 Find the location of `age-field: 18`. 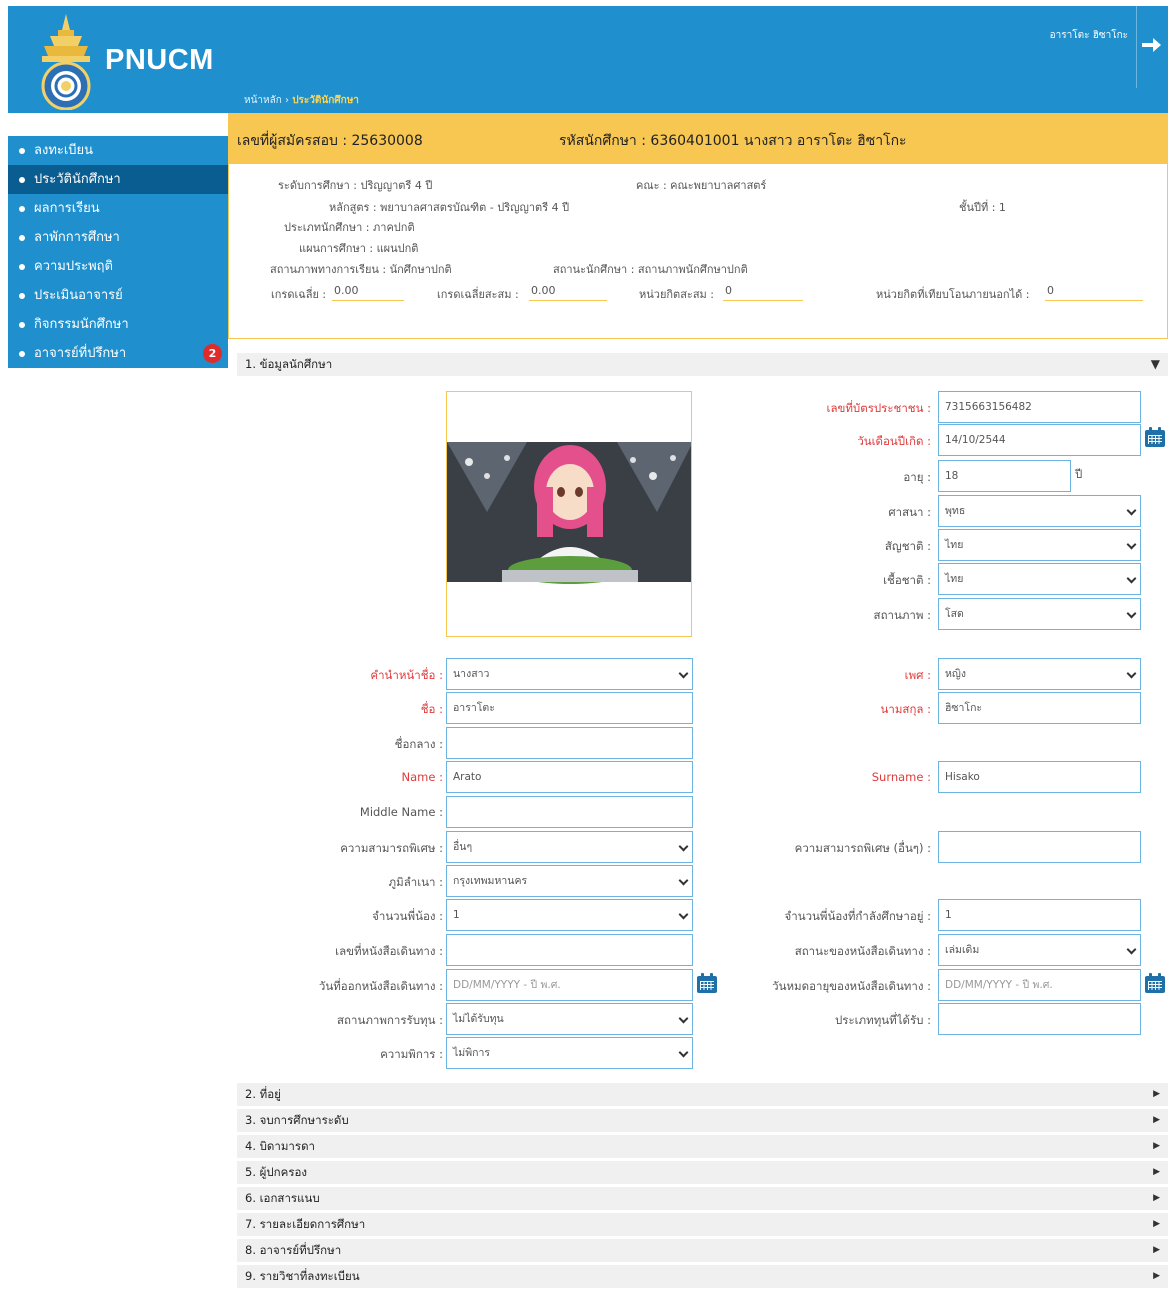

age-field: 18 is located at coordinates (1004, 476).